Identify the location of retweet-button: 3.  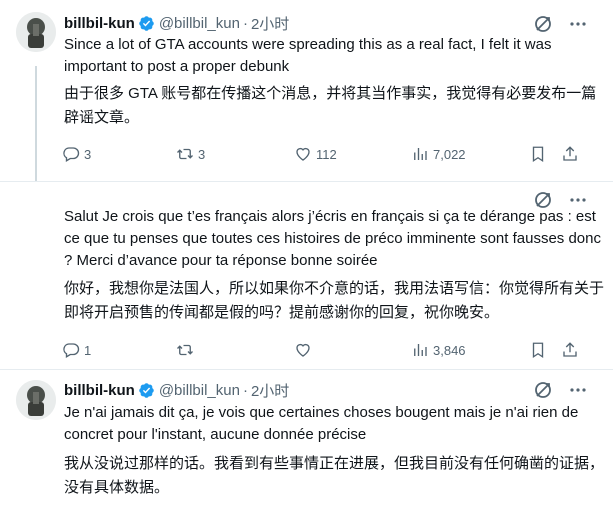
(190, 154).